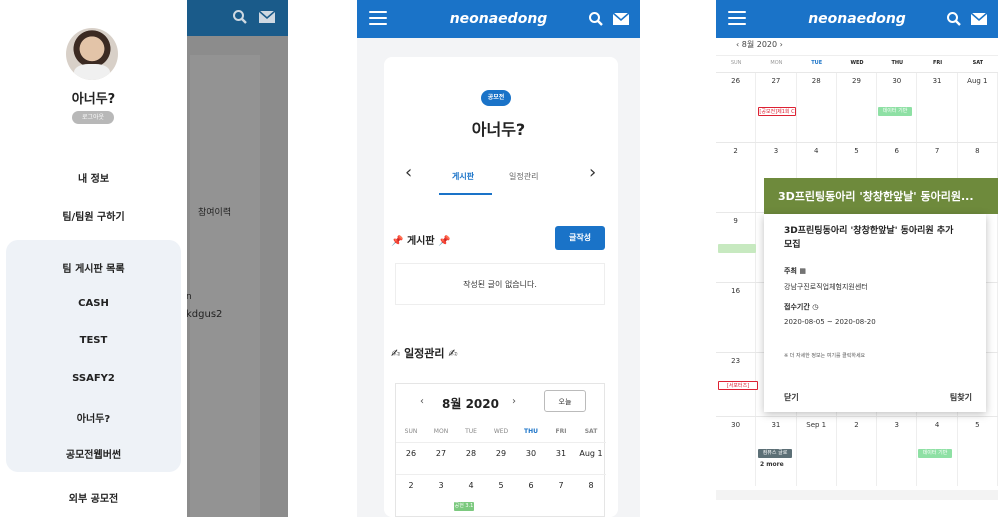 The width and height of the screenshot is (998, 517). I want to click on more-events-link: 2 more, so click(772, 464).